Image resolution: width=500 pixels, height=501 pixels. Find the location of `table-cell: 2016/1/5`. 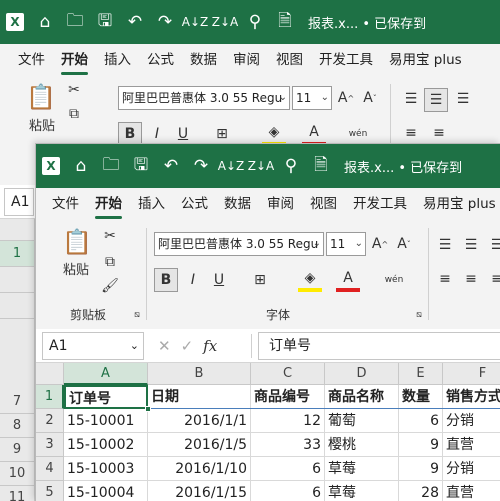

table-cell: 2016/1/5 is located at coordinates (199, 445).